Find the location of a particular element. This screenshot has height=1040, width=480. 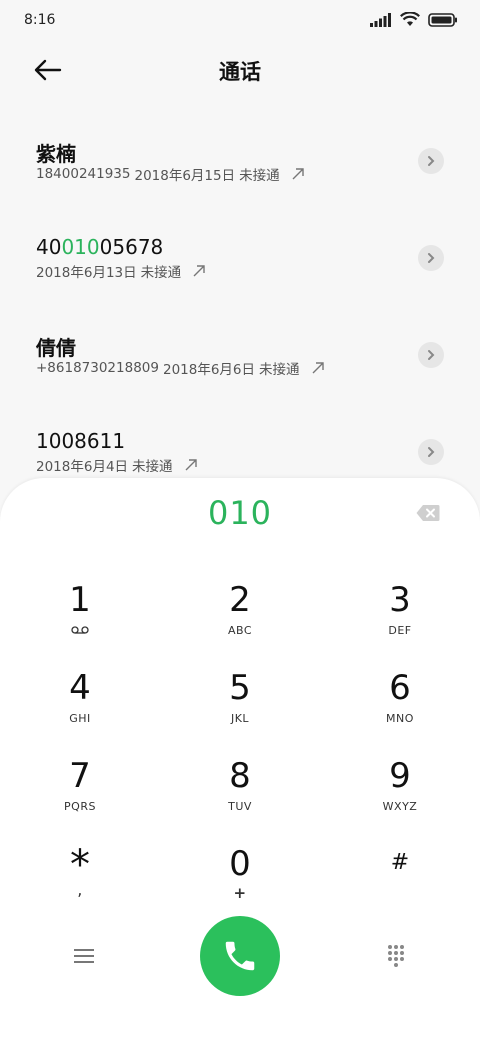

key-letters: MNO is located at coordinates (400, 718).